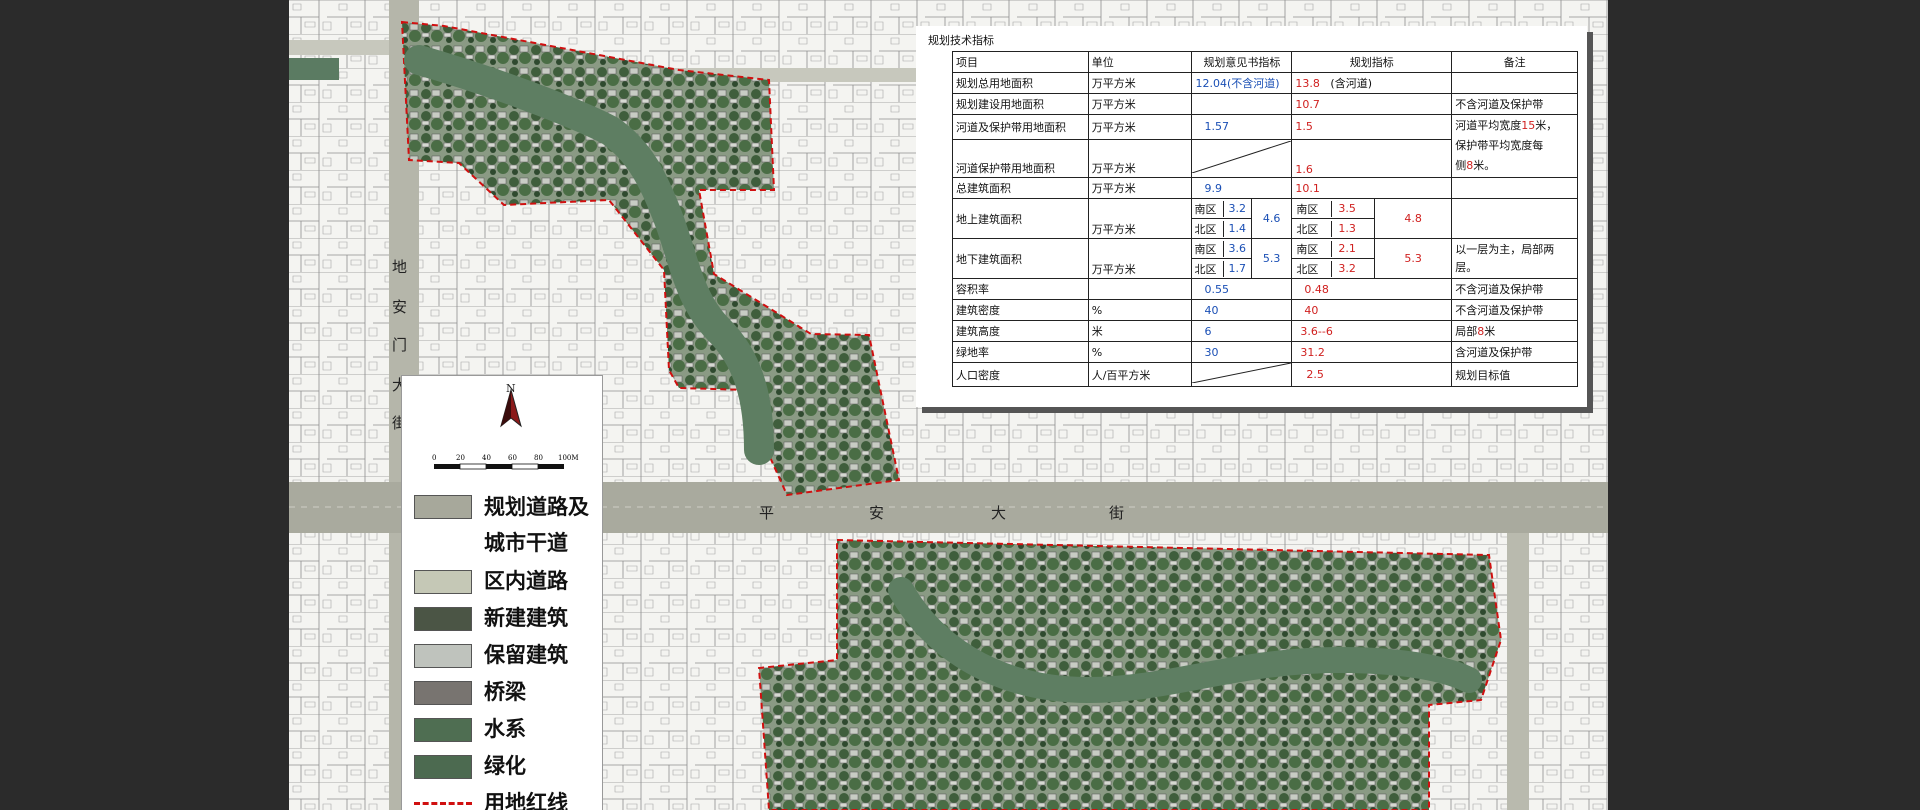 The image size is (1920, 810). I want to click on note-part: 局部, so click(1466, 331).